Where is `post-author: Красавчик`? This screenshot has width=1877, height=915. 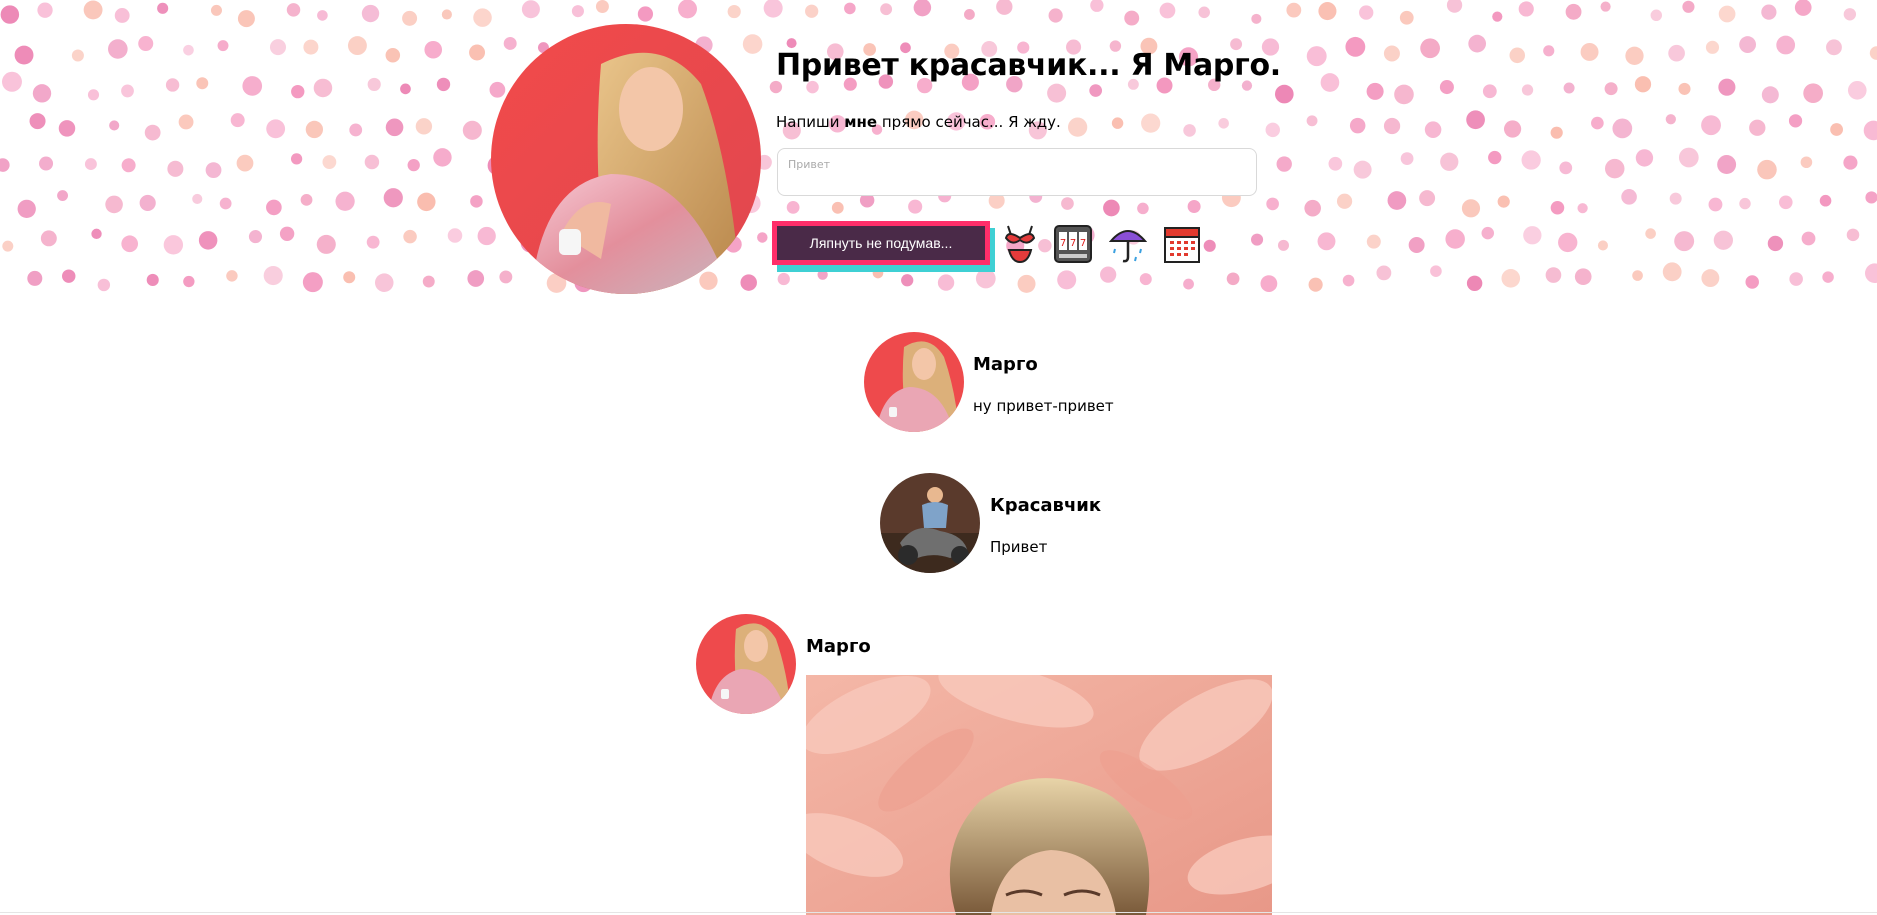
post-author: Красавчик is located at coordinates (1046, 505).